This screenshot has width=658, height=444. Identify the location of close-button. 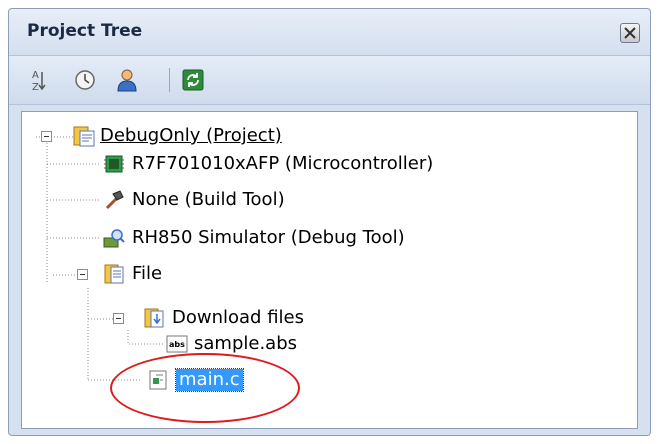
(630, 33).